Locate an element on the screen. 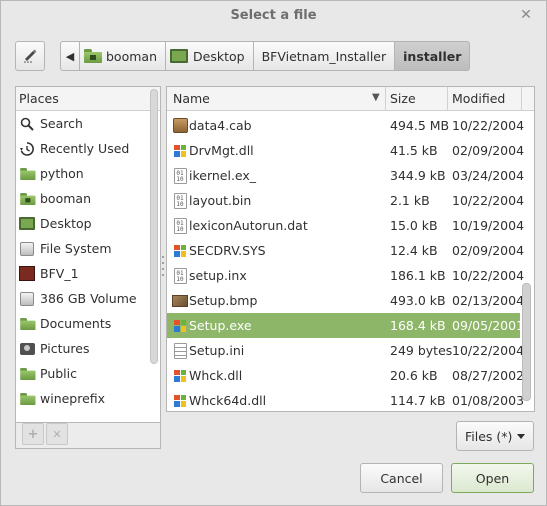  add-bookmark-button: + is located at coordinates (33, 434).